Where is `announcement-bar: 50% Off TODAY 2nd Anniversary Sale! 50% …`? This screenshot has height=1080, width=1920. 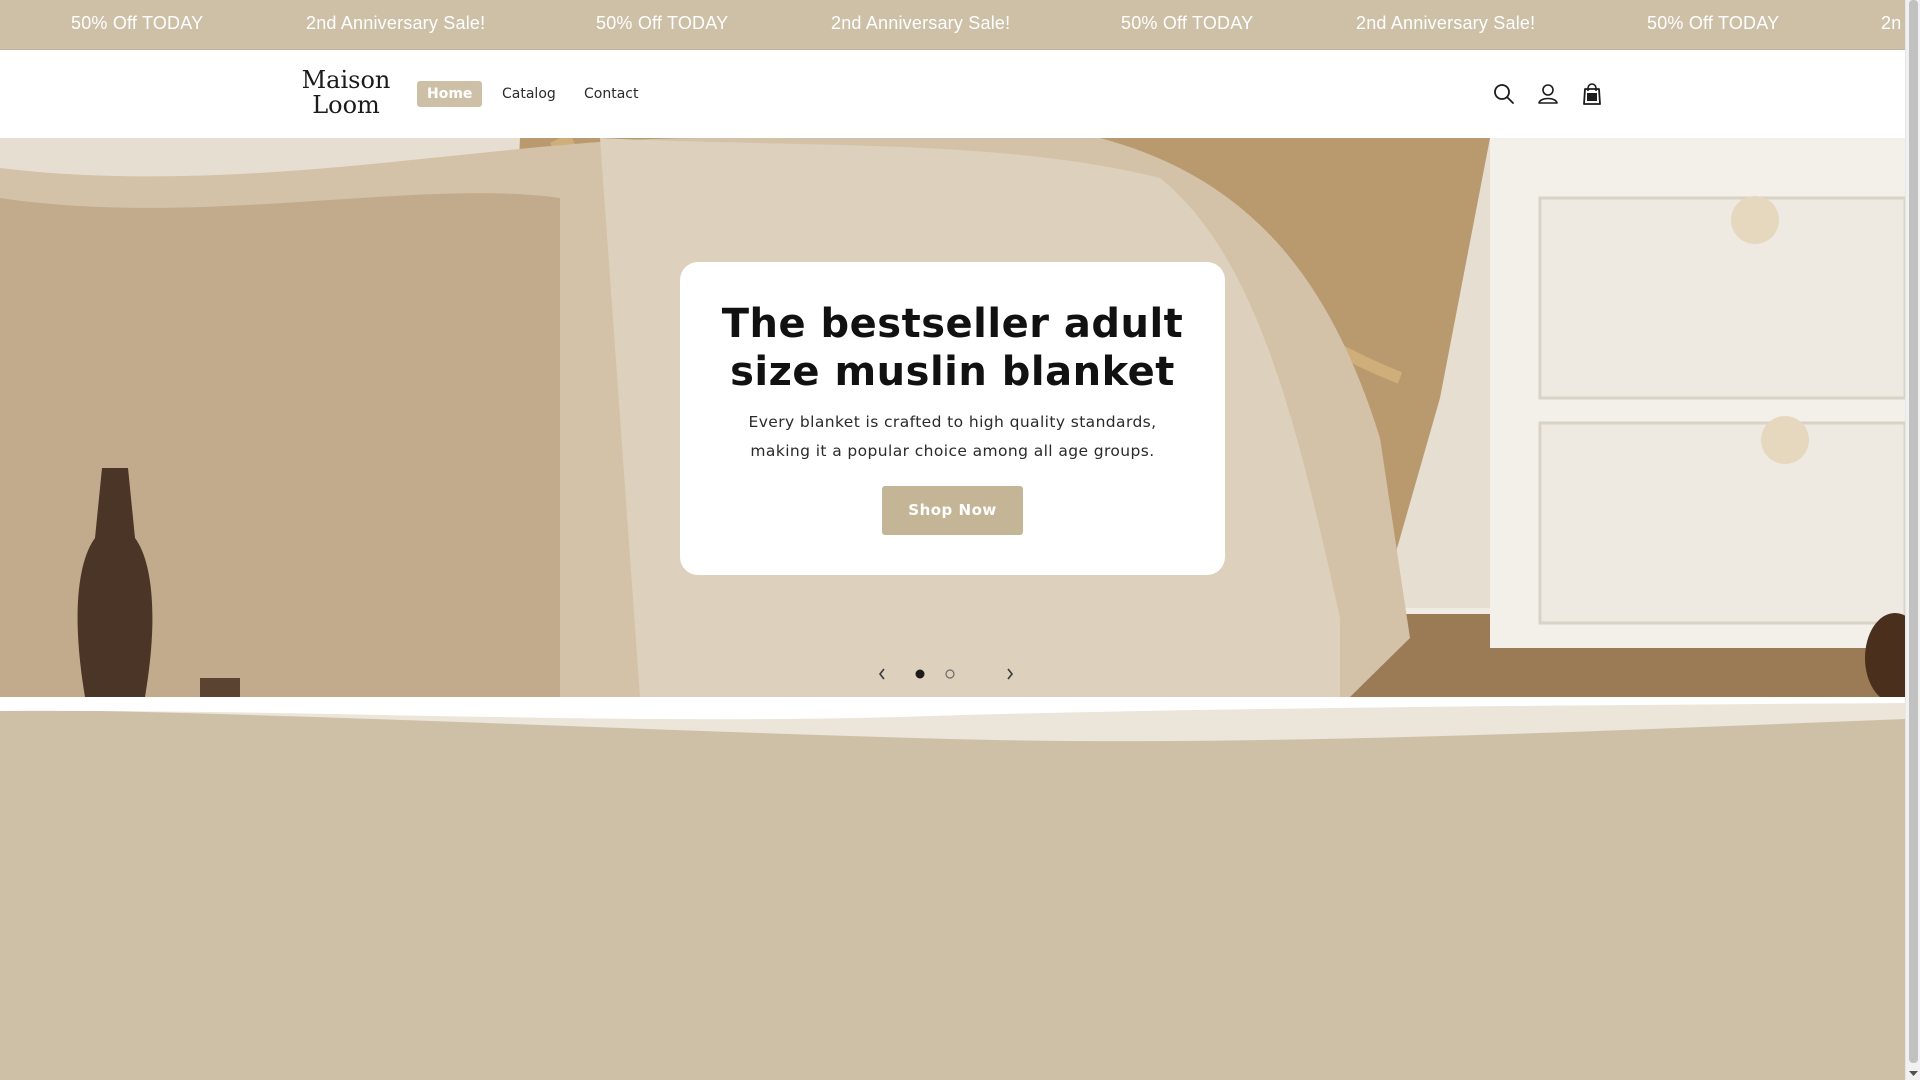 announcement-bar: 50% Off TODAY 2nd Anniversary Sale! 50% … is located at coordinates (952, 25).